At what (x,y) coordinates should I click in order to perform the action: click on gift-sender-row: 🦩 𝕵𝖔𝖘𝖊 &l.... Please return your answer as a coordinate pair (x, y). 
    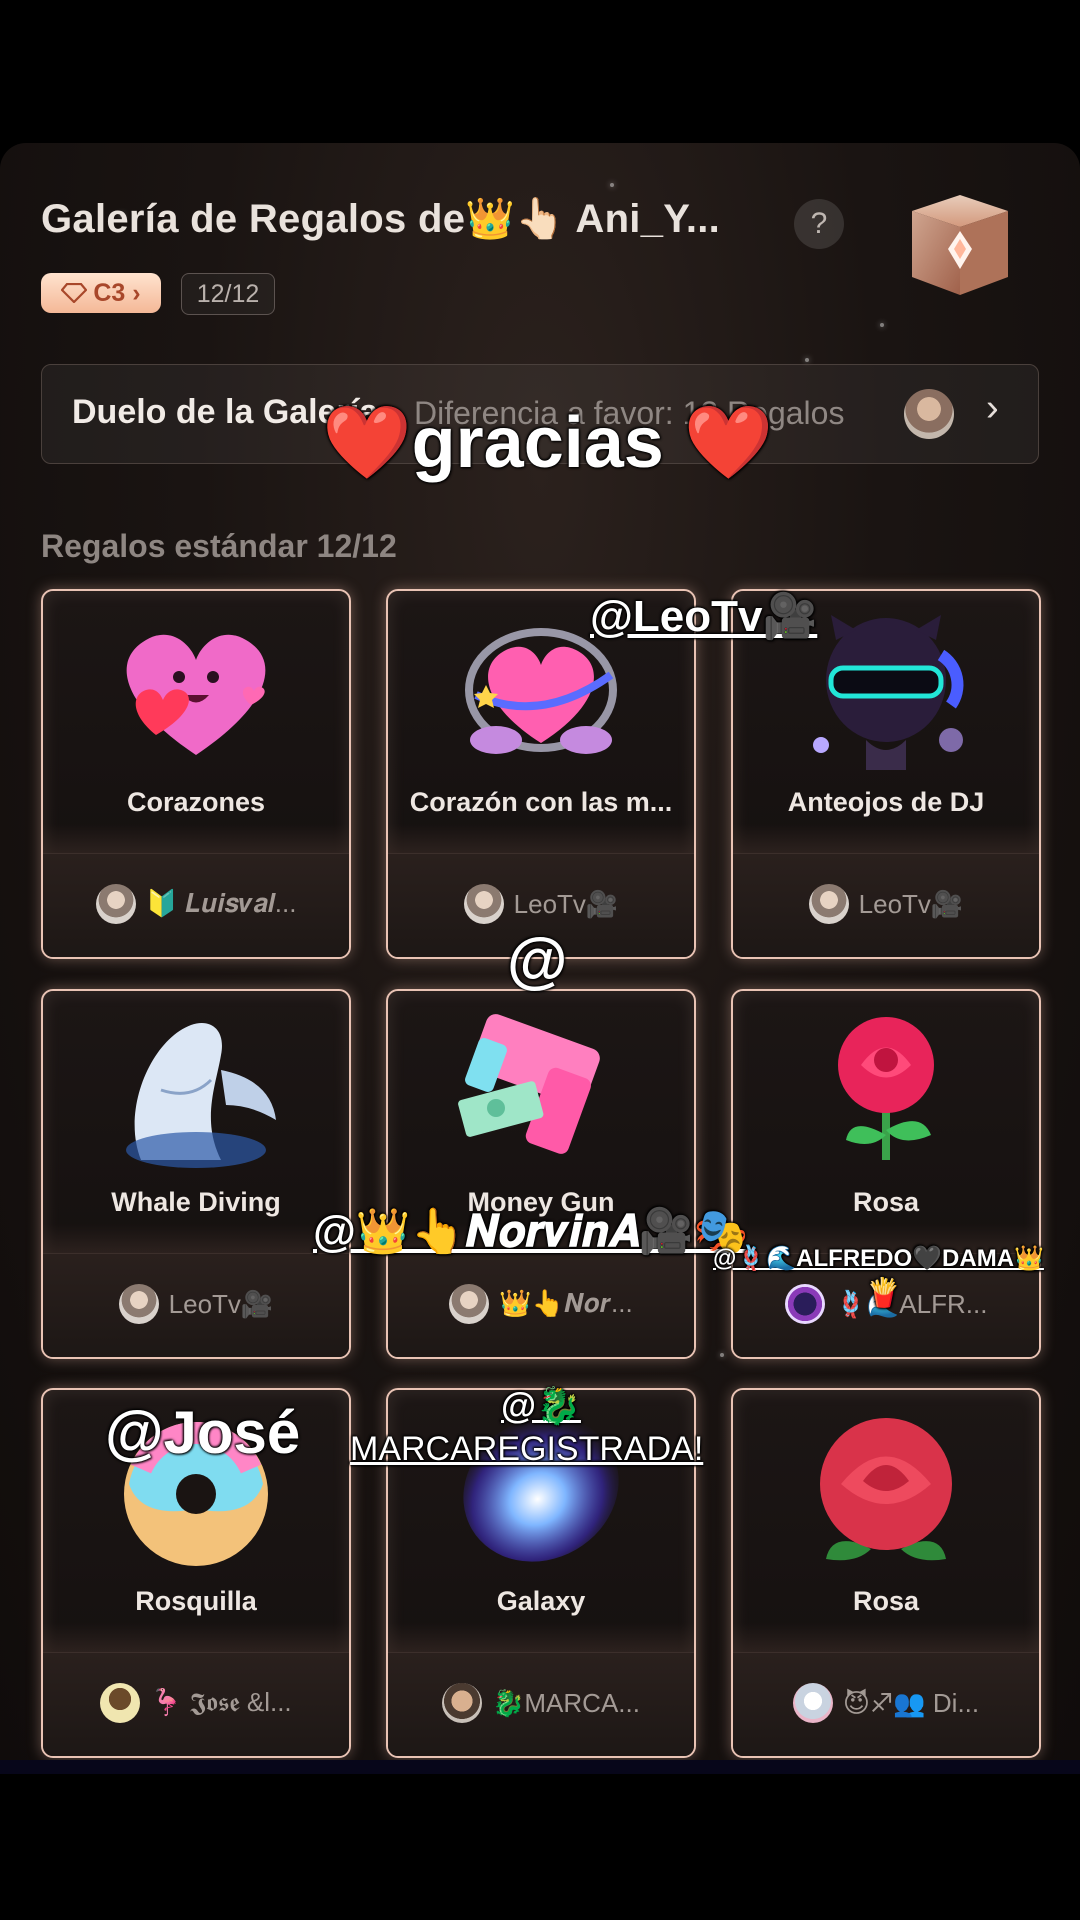
    Looking at the image, I should click on (196, 1689).